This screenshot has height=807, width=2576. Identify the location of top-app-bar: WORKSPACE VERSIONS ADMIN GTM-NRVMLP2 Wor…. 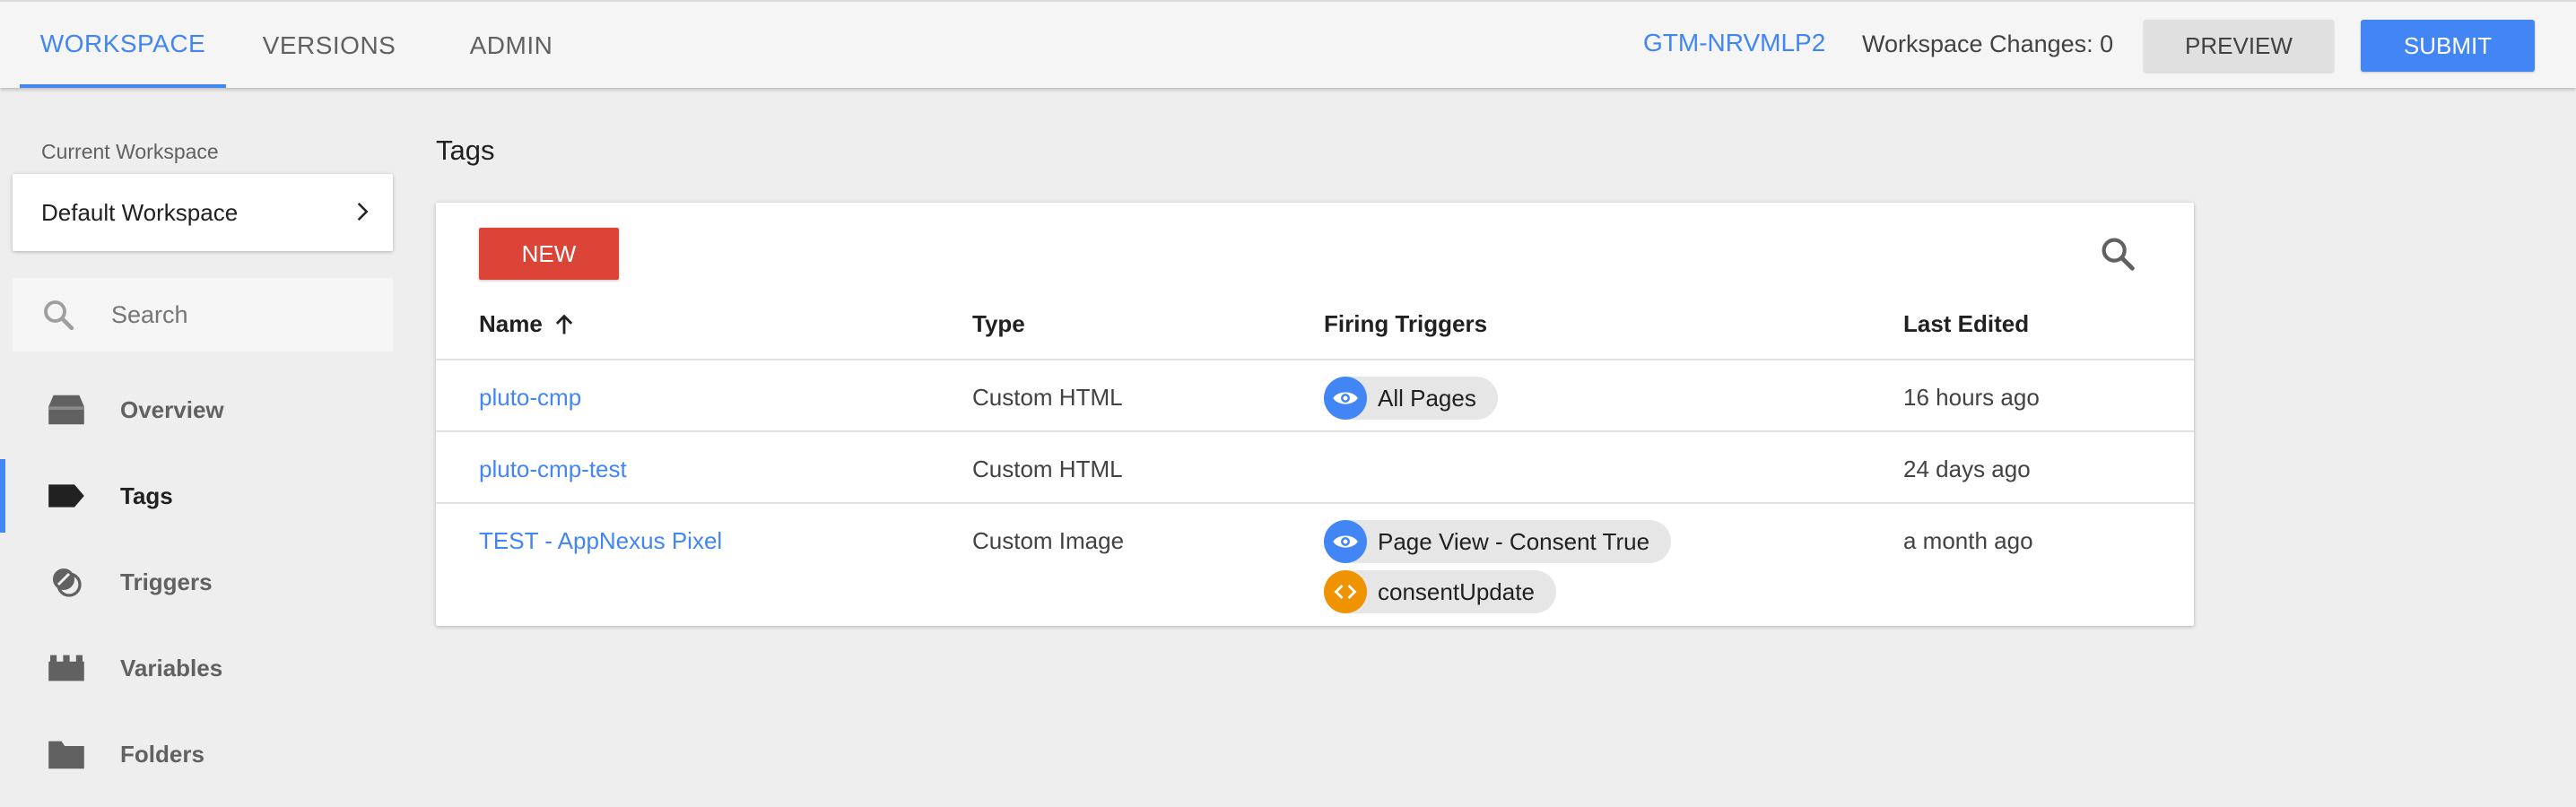
(1288, 44).